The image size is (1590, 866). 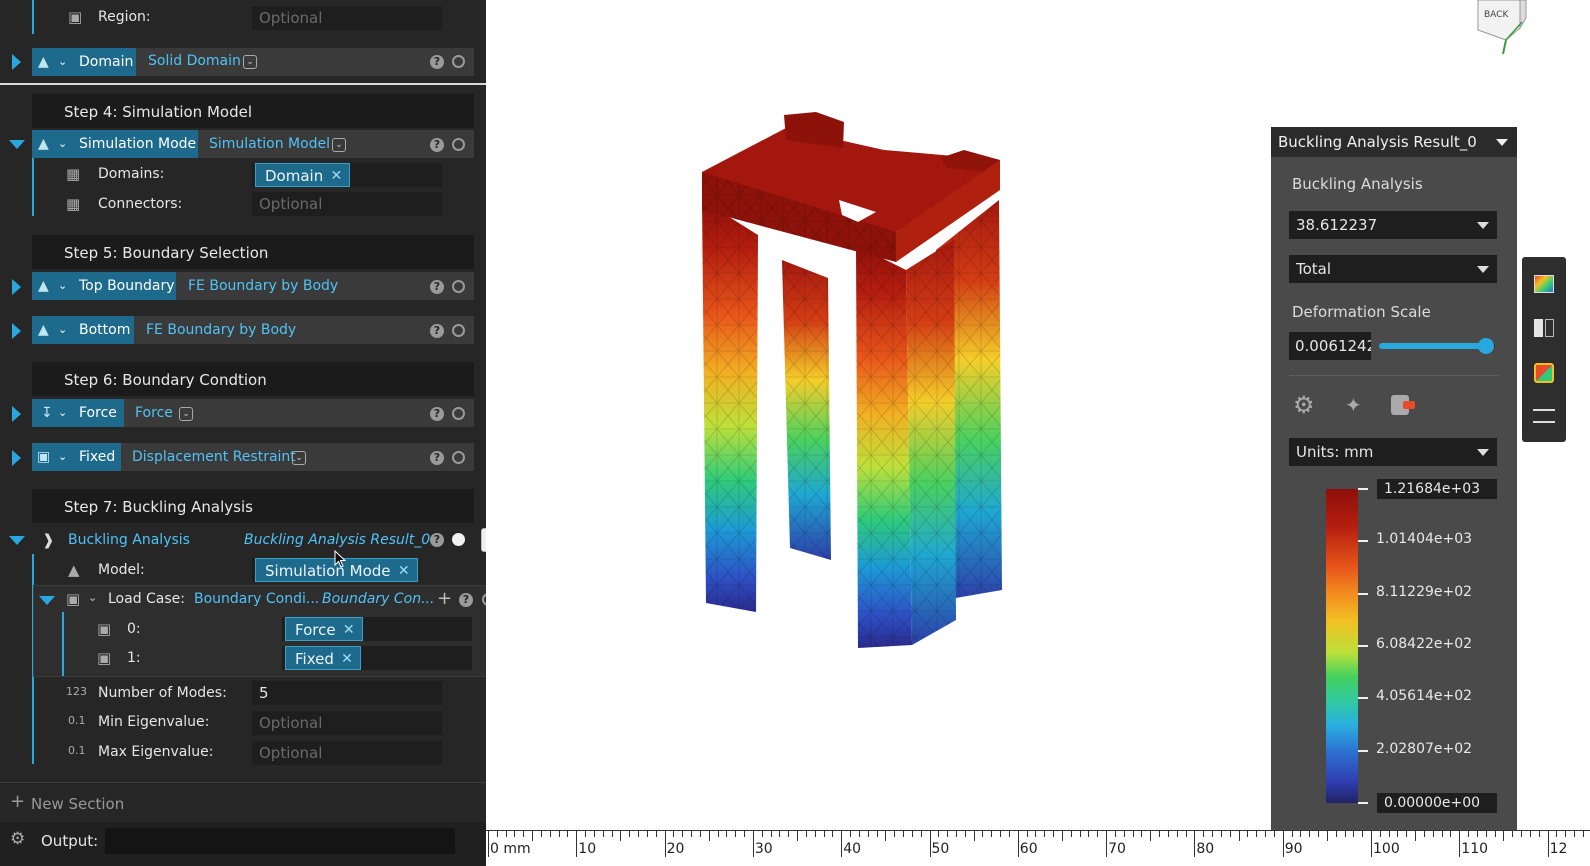 I want to click on deformation-input: 0.0061242, so click(x=1330, y=346).